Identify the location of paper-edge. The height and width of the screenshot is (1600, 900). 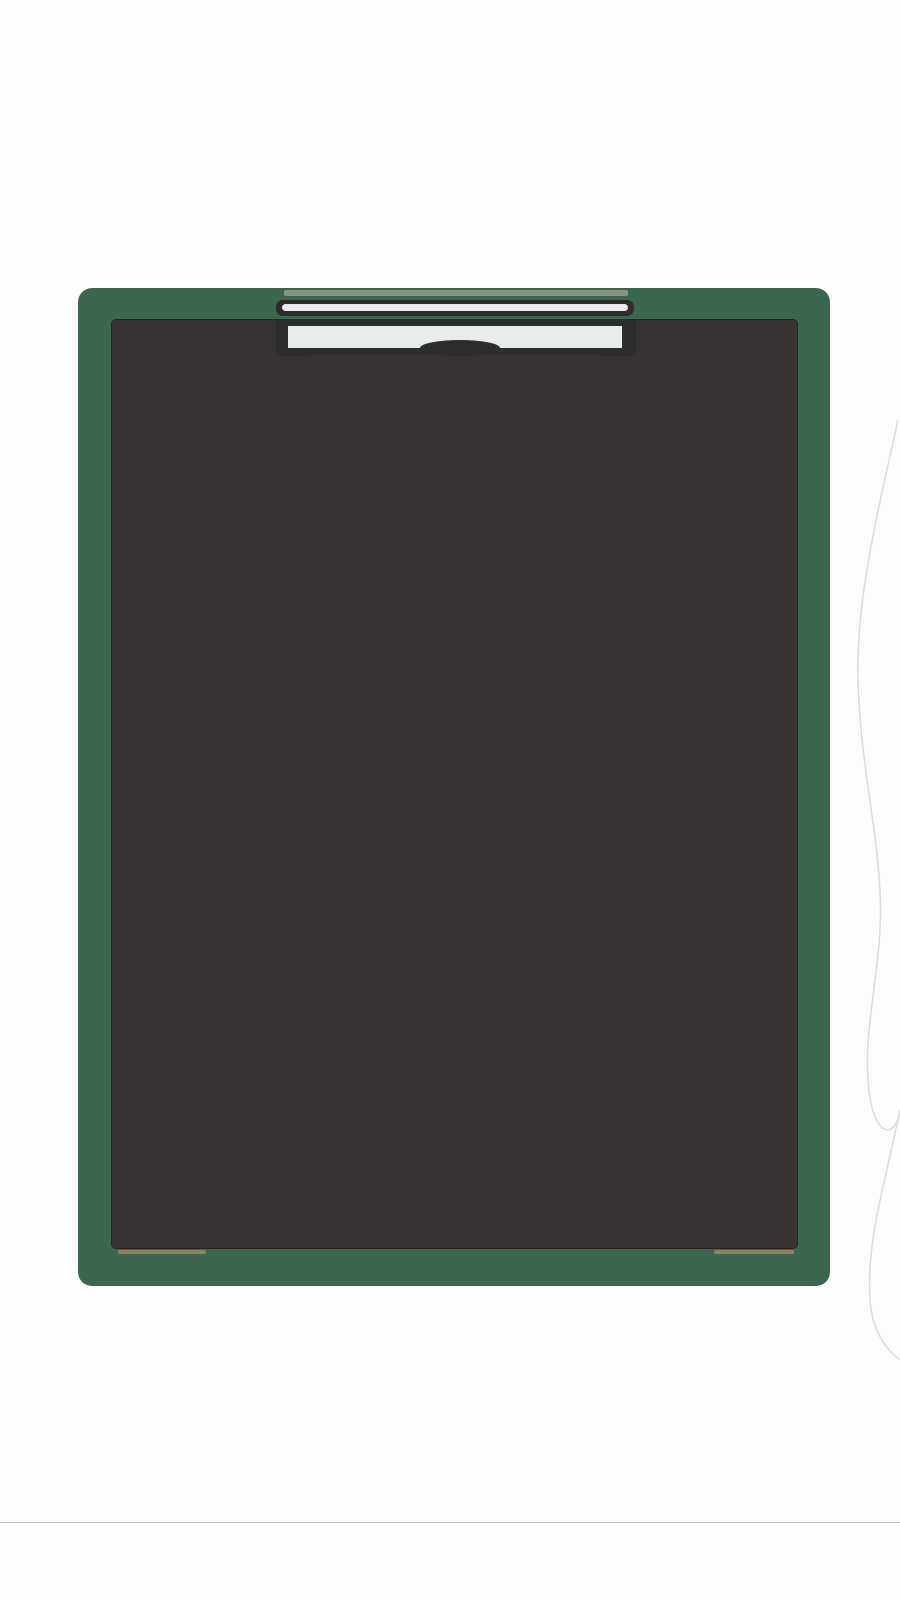
(878, 890).